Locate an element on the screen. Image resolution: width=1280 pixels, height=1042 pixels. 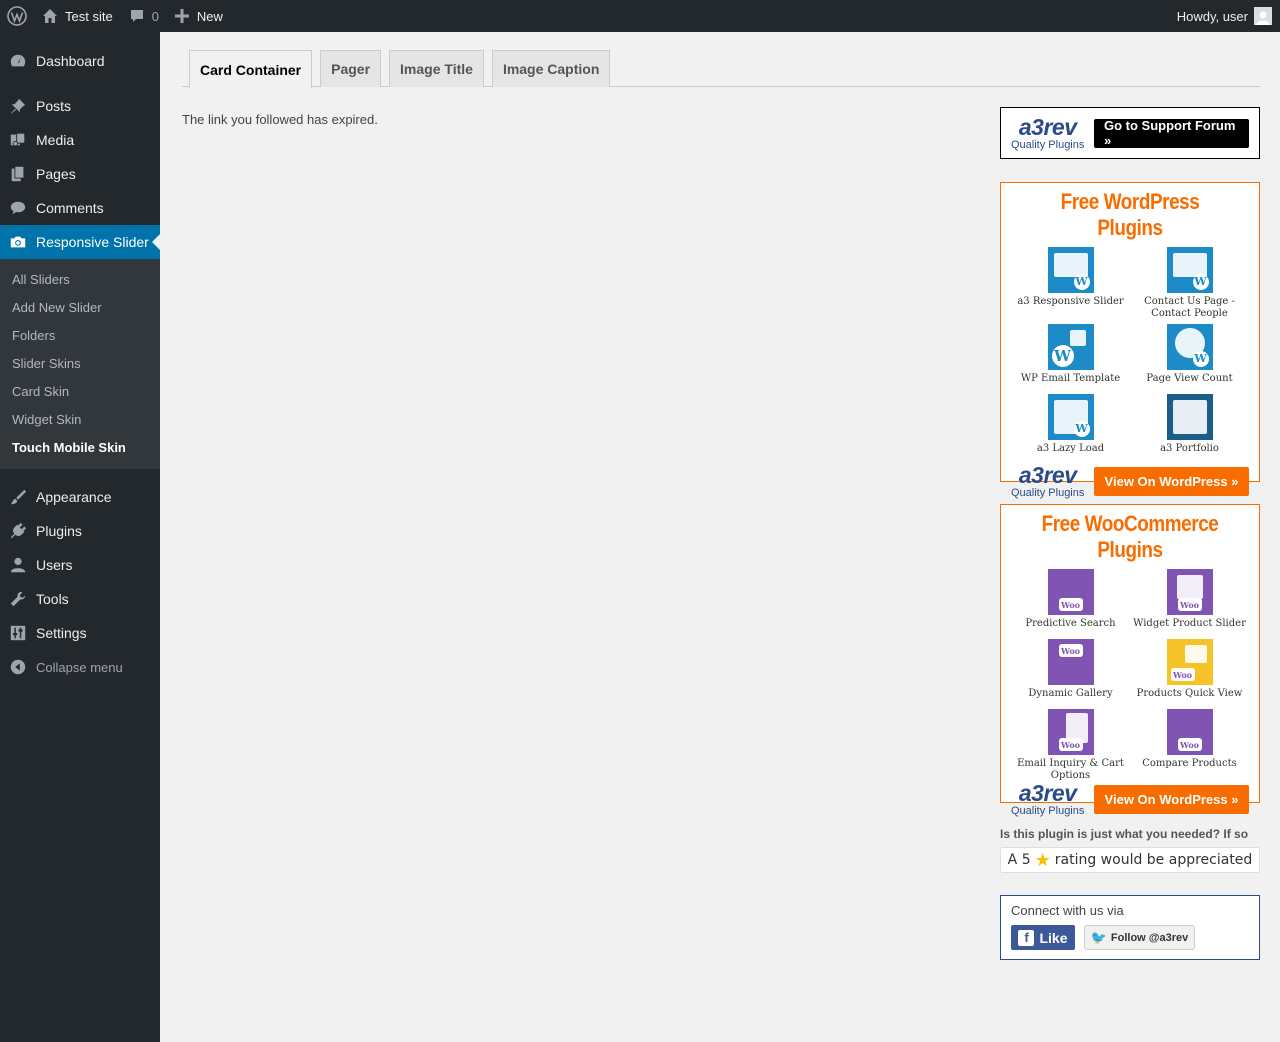
avatar is located at coordinates (1263, 16).